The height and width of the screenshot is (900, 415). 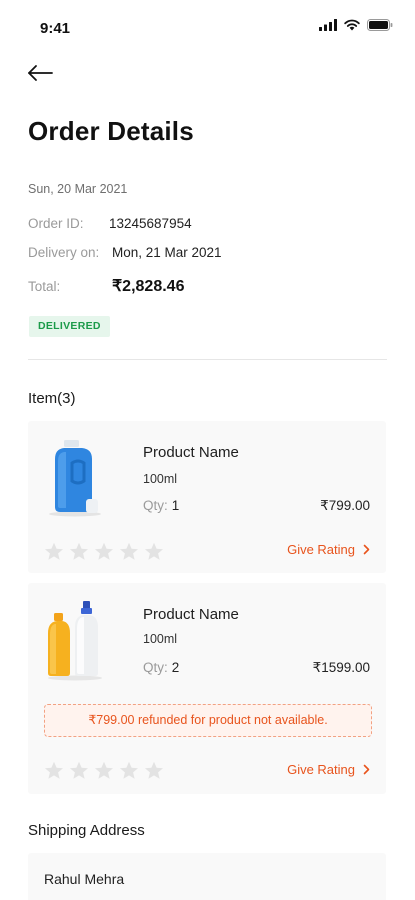 I want to click on product-price: ₹799.00, so click(x=345, y=505).